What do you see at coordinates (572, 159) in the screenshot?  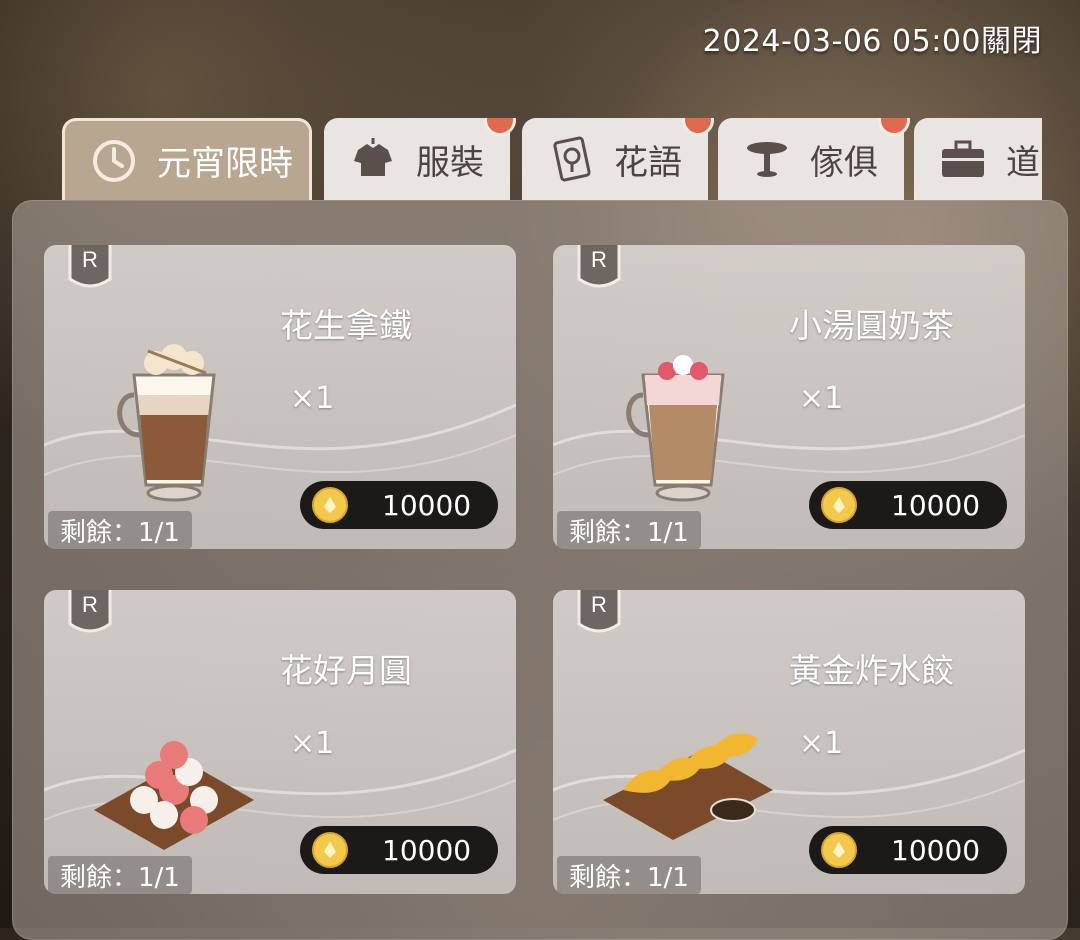 I see `rose-card-icon` at bounding box center [572, 159].